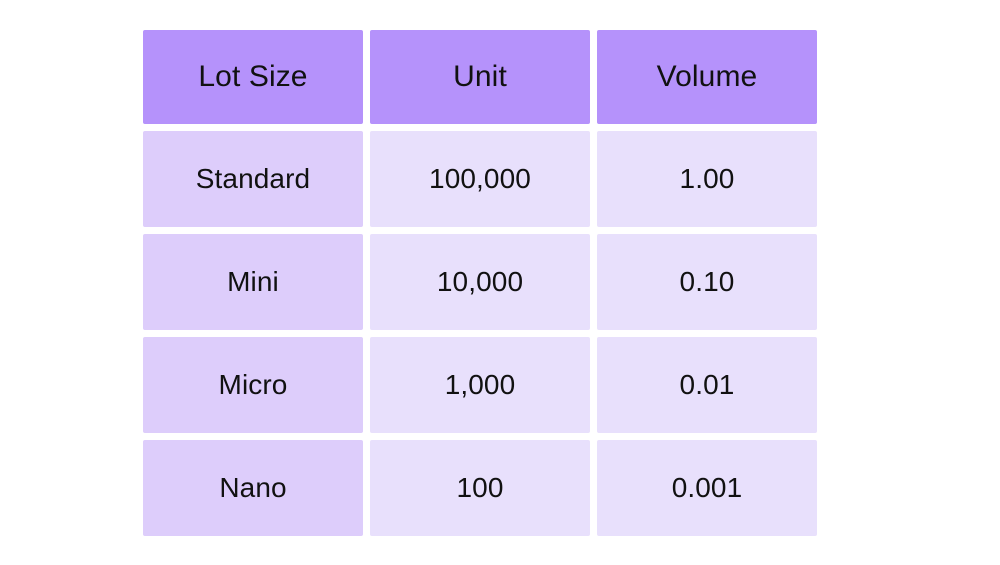 The height and width of the screenshot is (565, 1000). I want to click on cell-unit: 10,000, so click(480, 282).